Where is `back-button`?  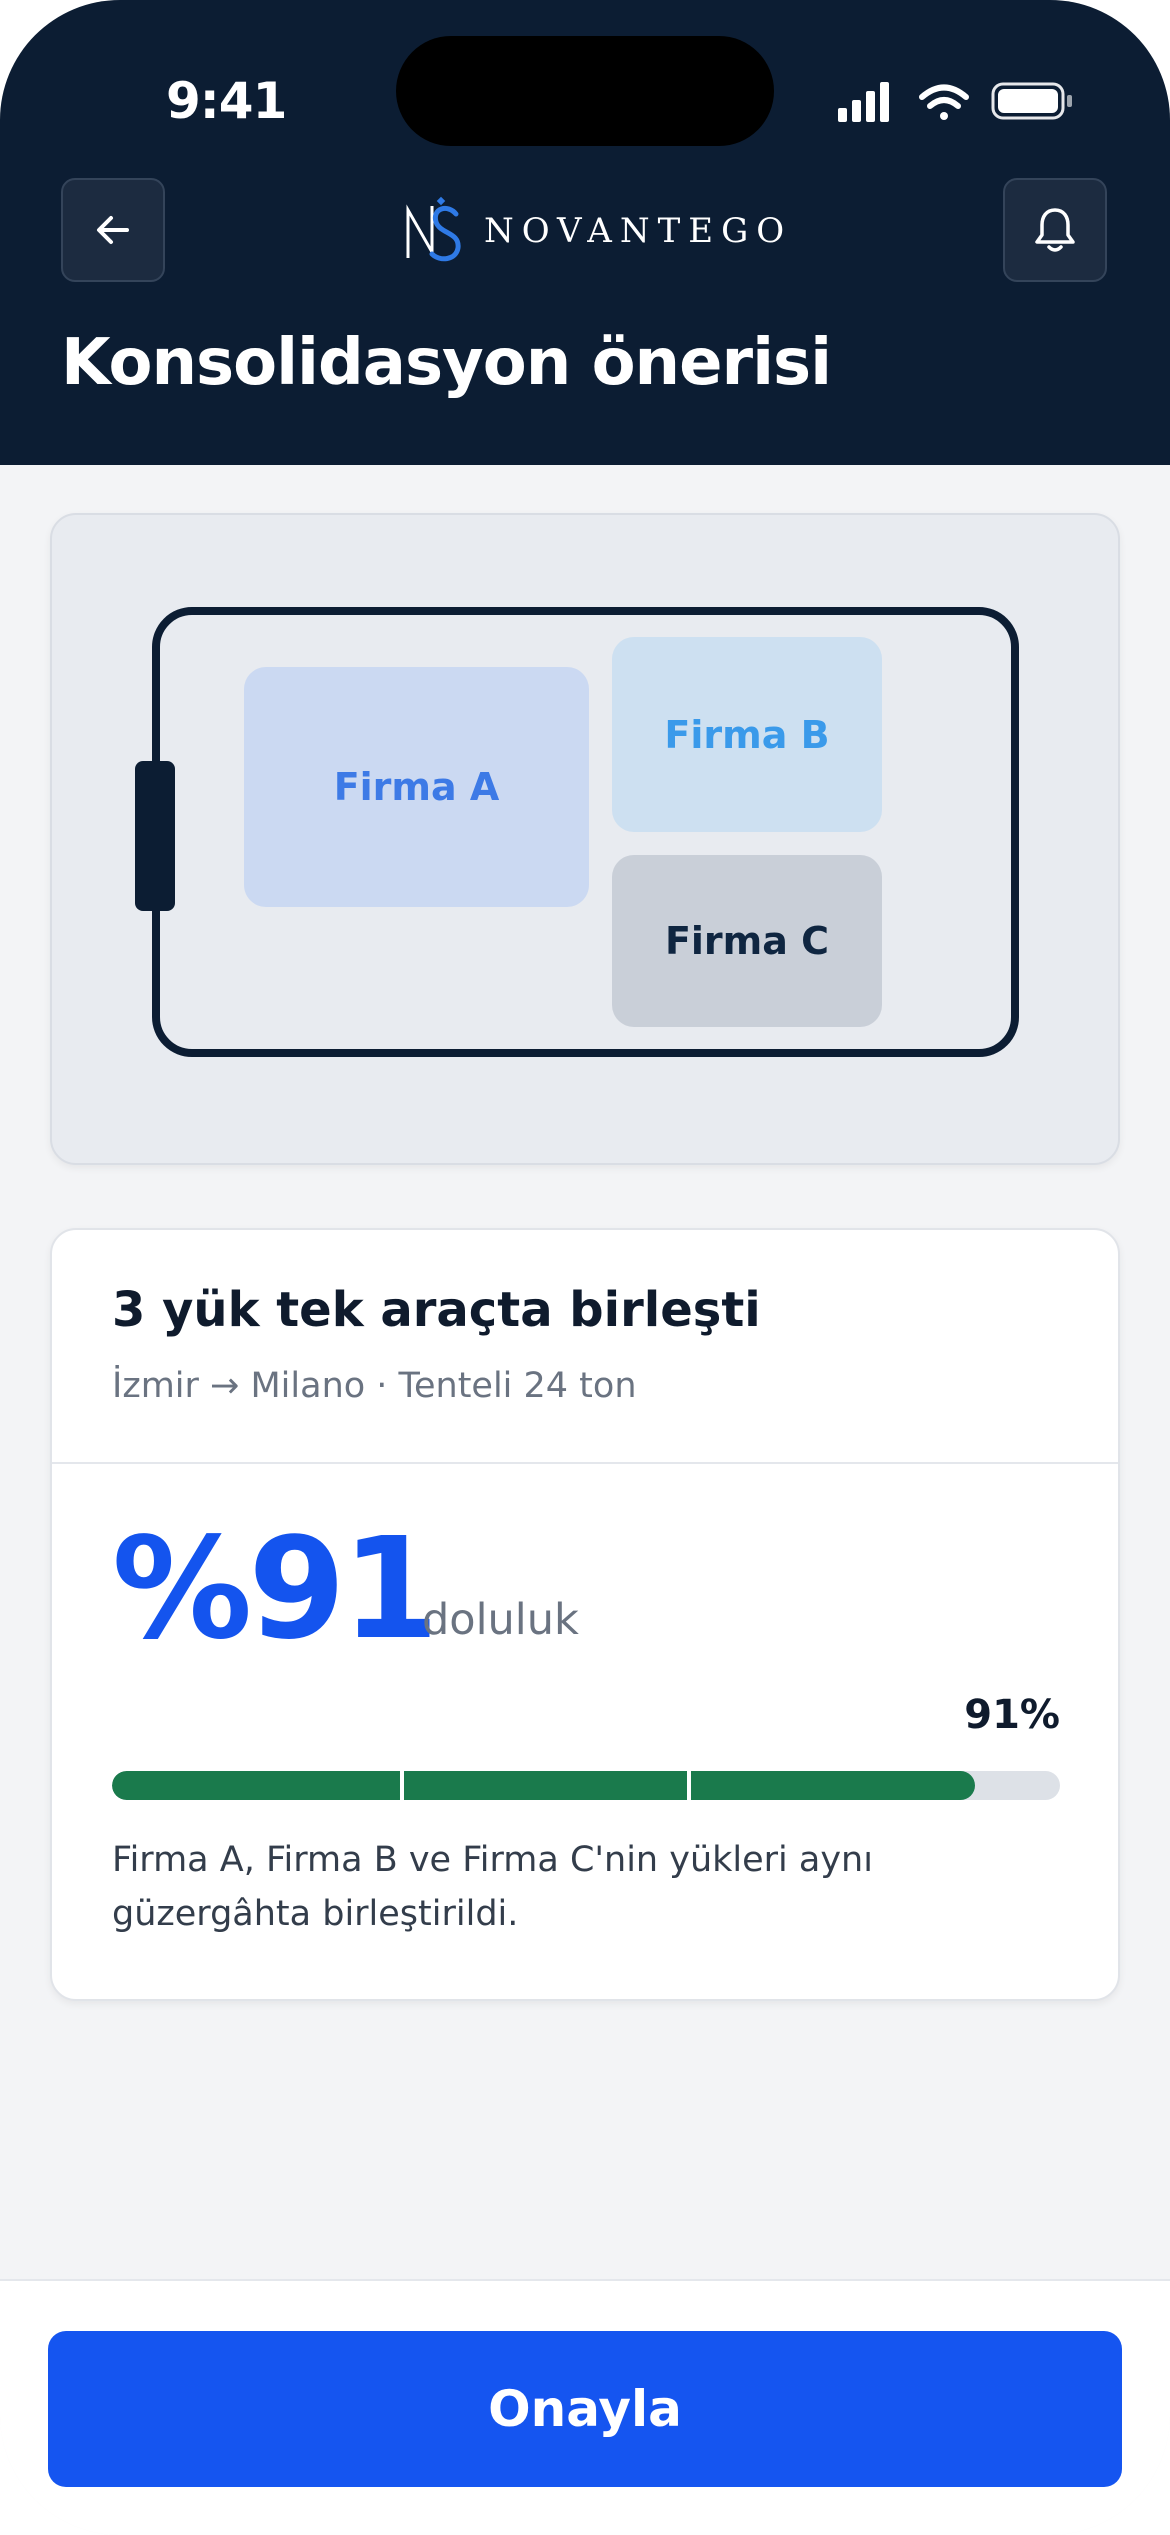
back-button is located at coordinates (113, 230).